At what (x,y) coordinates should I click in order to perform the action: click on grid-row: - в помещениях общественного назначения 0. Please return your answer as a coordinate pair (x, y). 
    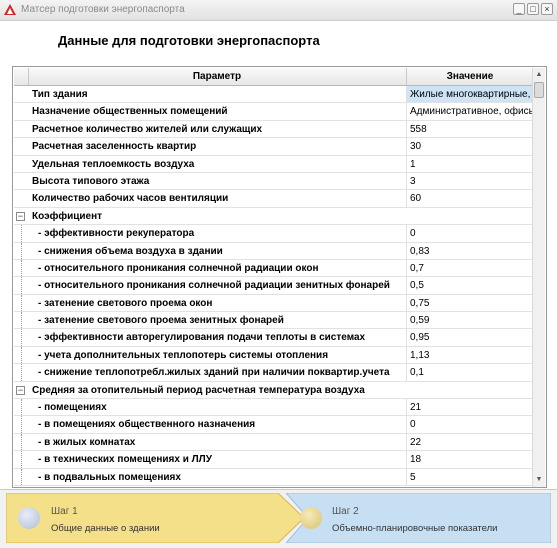
    Looking at the image, I should click on (273, 425).